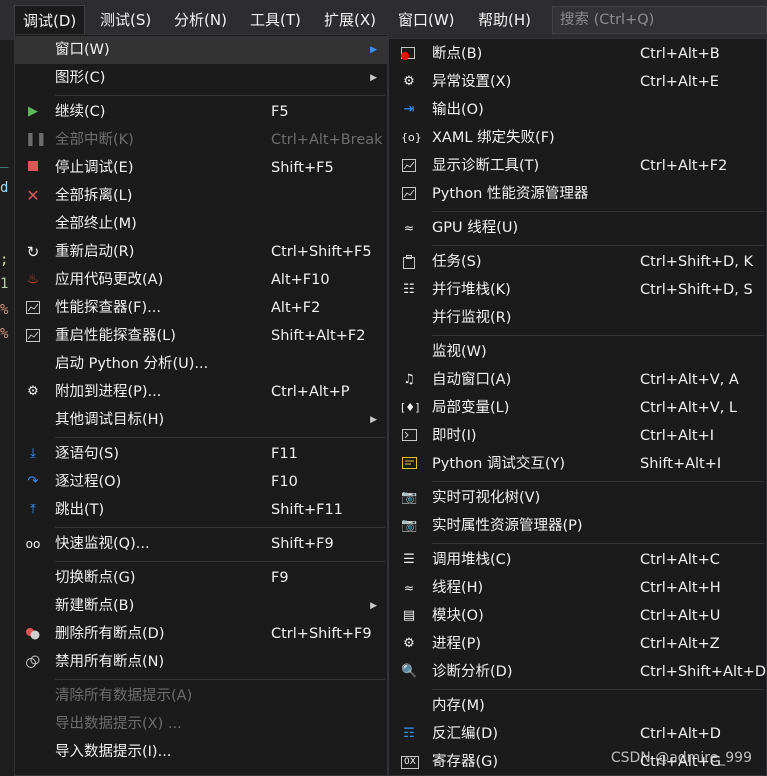 The image size is (767, 776). Describe the element at coordinates (201, 454) in the screenshot. I see `menu-item-step-into: ⤓ 逐语句(S) F11` at that location.